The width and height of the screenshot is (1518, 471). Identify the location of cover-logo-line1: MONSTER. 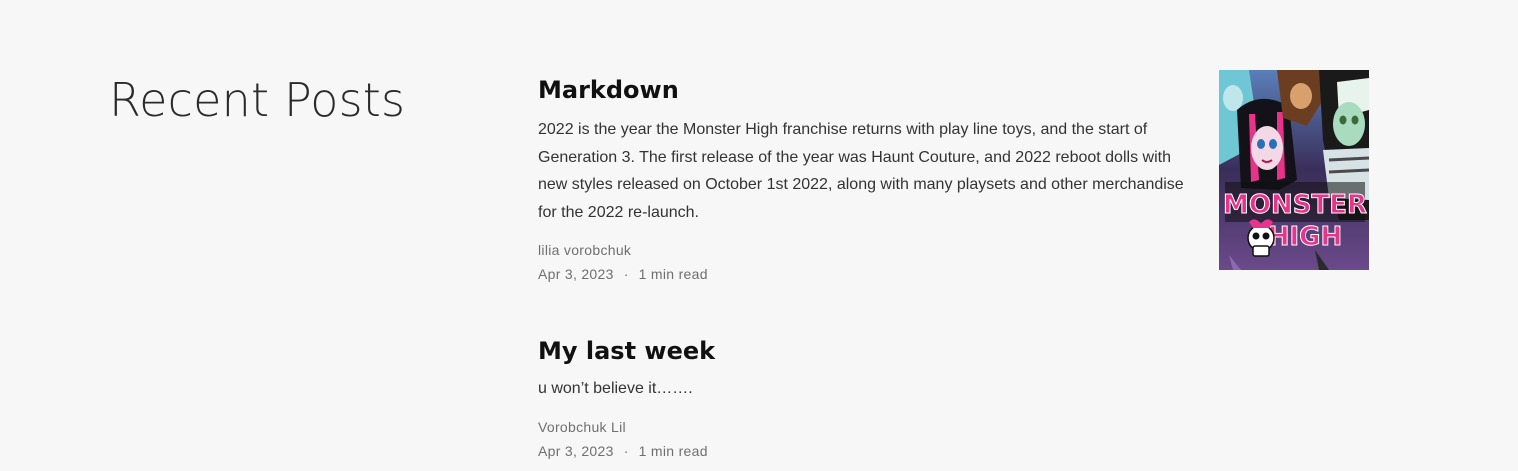
(1295, 205).